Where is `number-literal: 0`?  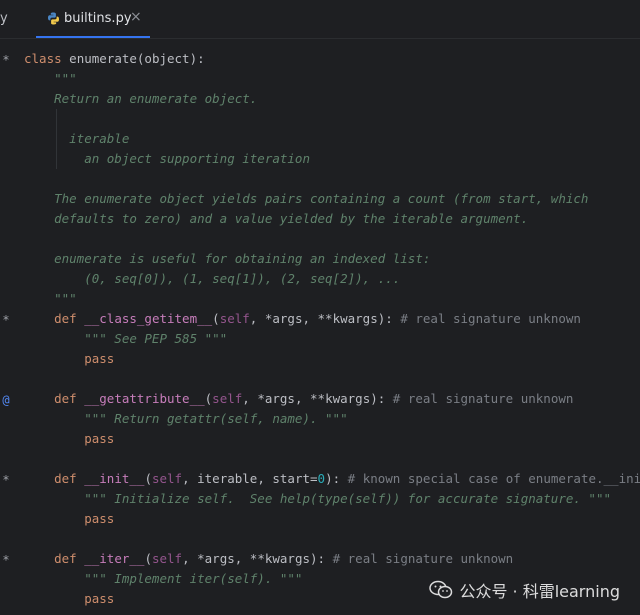 number-literal: 0 is located at coordinates (321, 478).